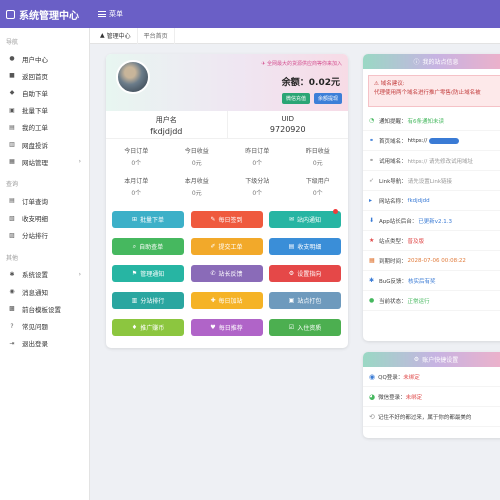  I want to click on stat-item: 下级分站 0个, so click(257, 188).